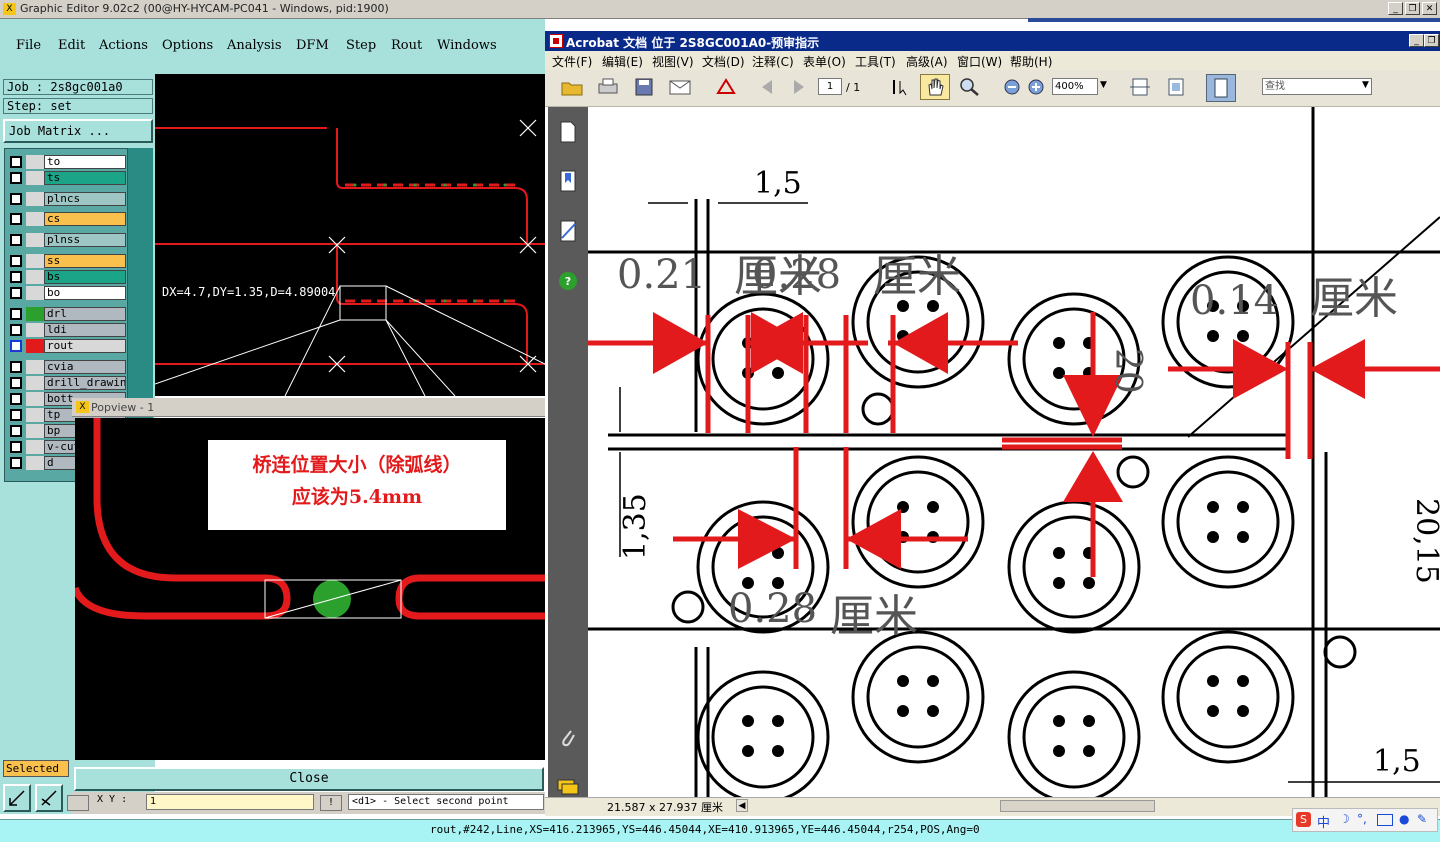 Image resolution: width=1440 pixels, height=851 pixels. Describe the element at coordinates (350, 235) in the screenshot. I see `graphics-canvas` at that location.